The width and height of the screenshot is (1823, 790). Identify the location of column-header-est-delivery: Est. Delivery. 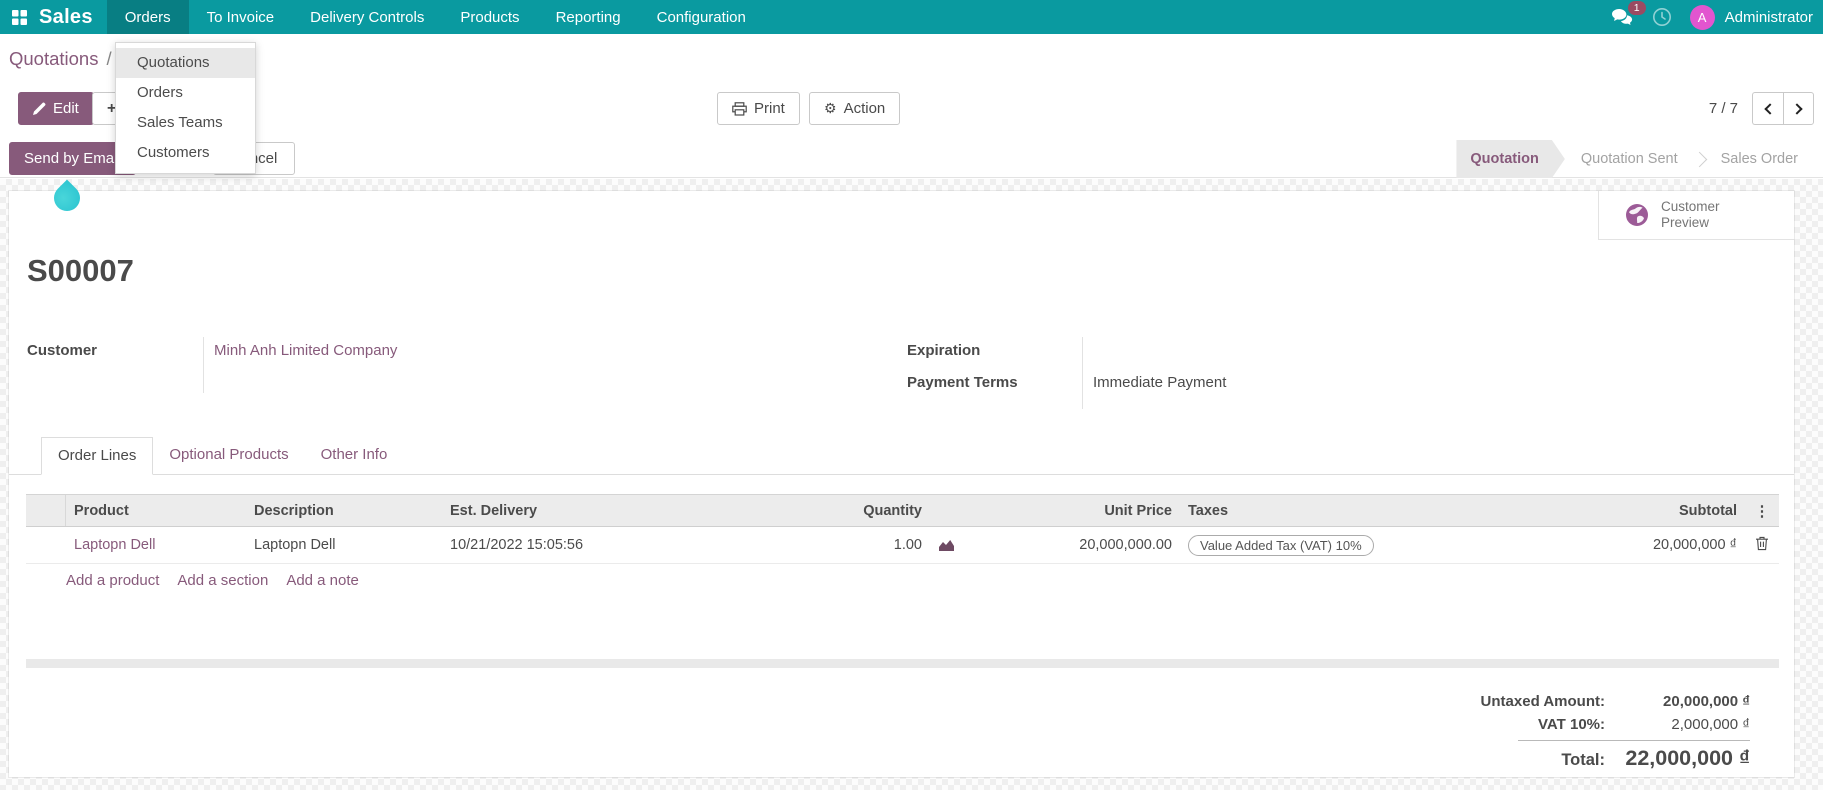
(591, 511).